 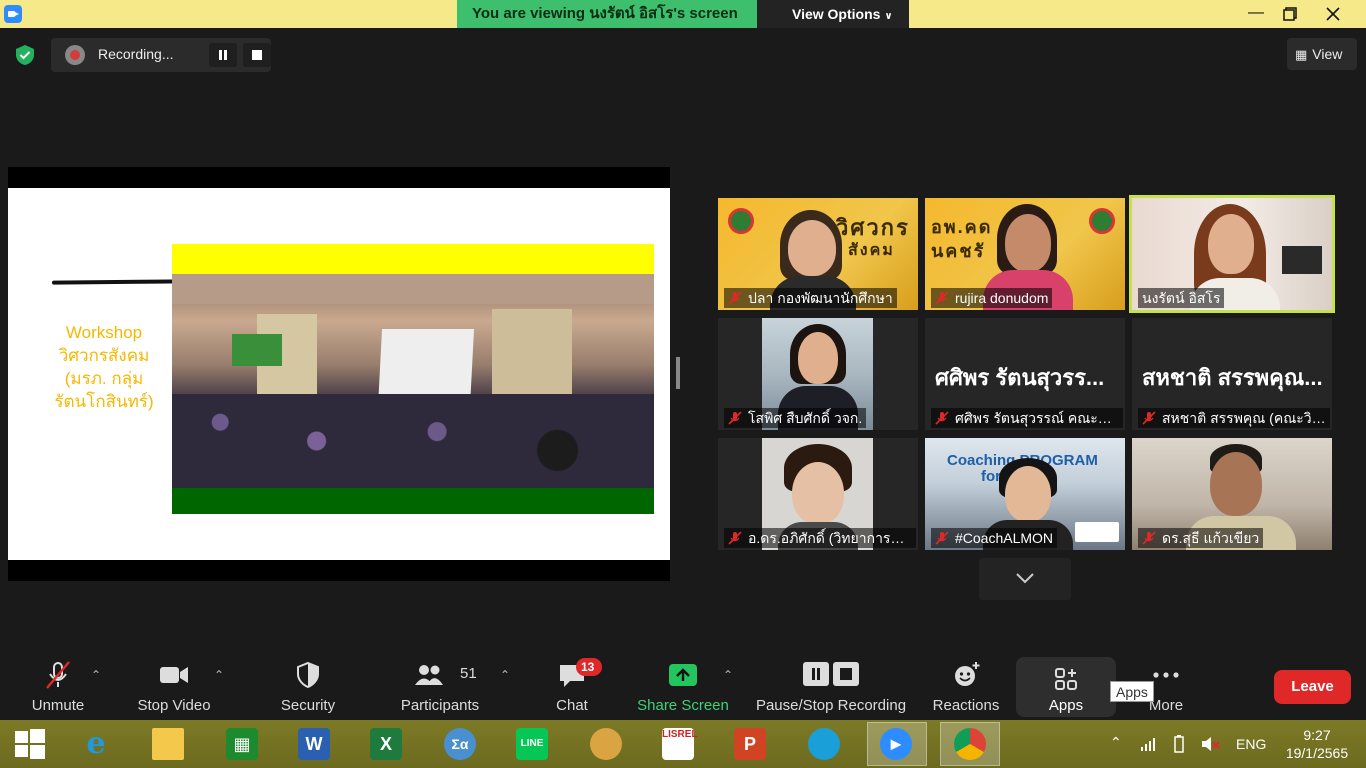 I want to click on word-icon: W, so click(x=314, y=744).